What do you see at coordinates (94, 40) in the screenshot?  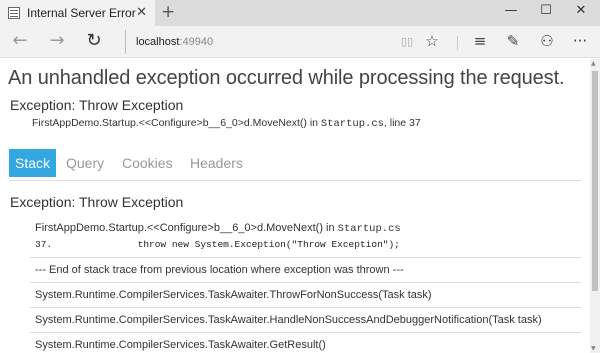 I see `refresh-icon: ↻` at bounding box center [94, 40].